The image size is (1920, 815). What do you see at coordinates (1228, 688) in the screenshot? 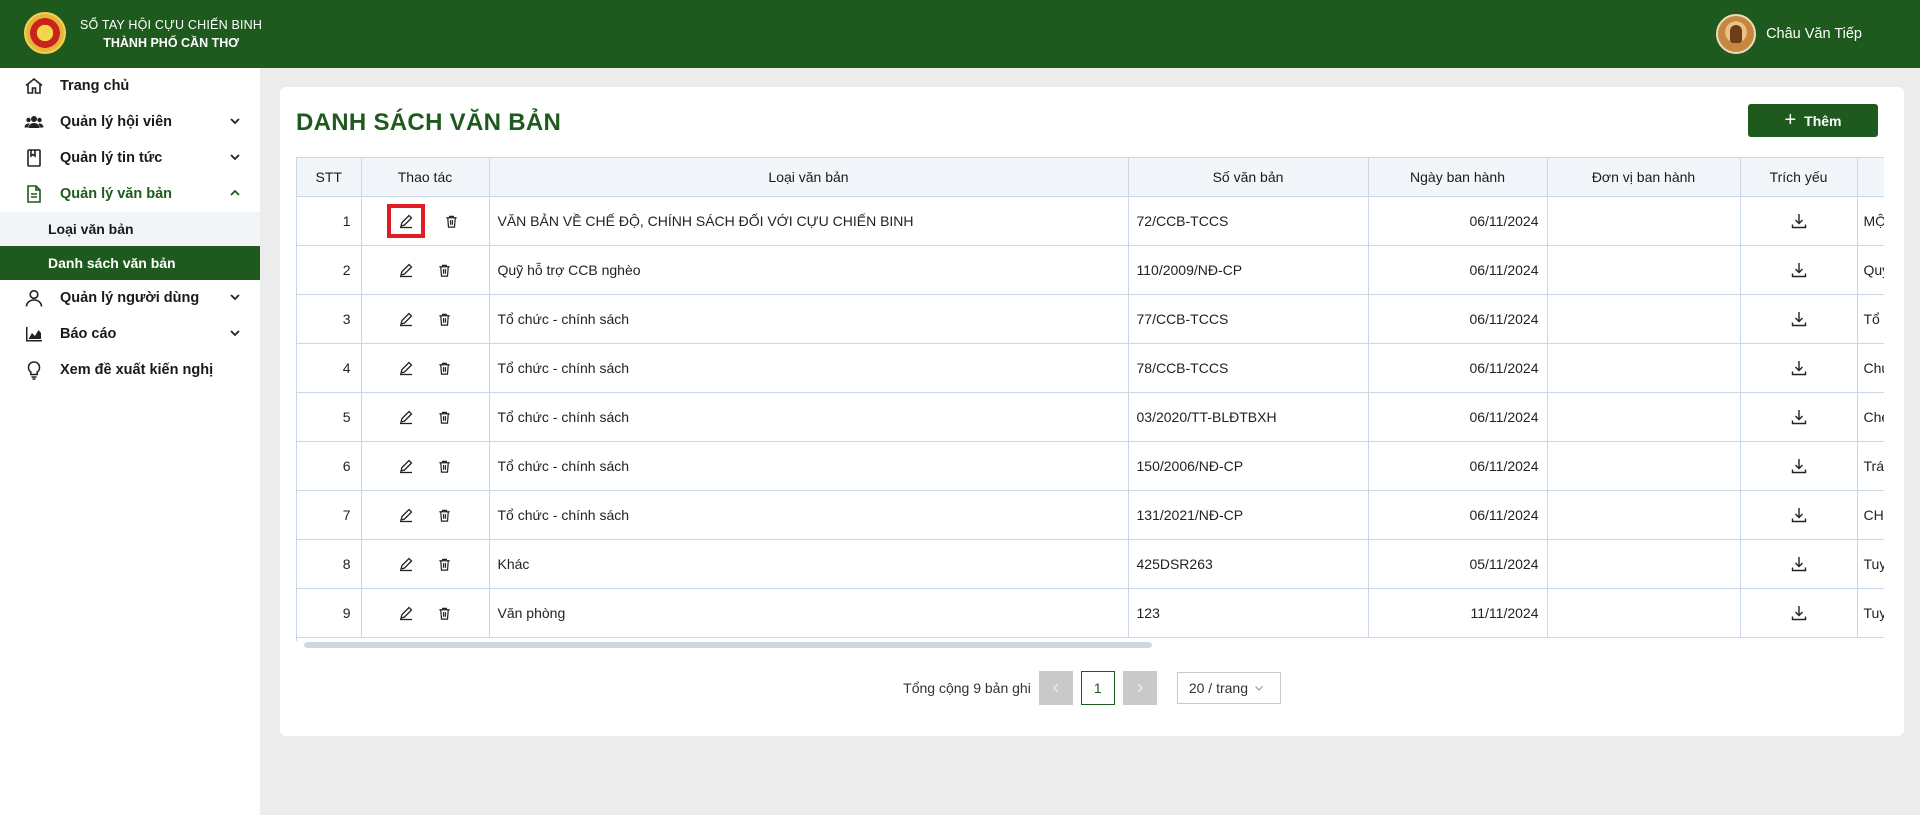
I see `page-size-select: 20 / trang` at bounding box center [1228, 688].